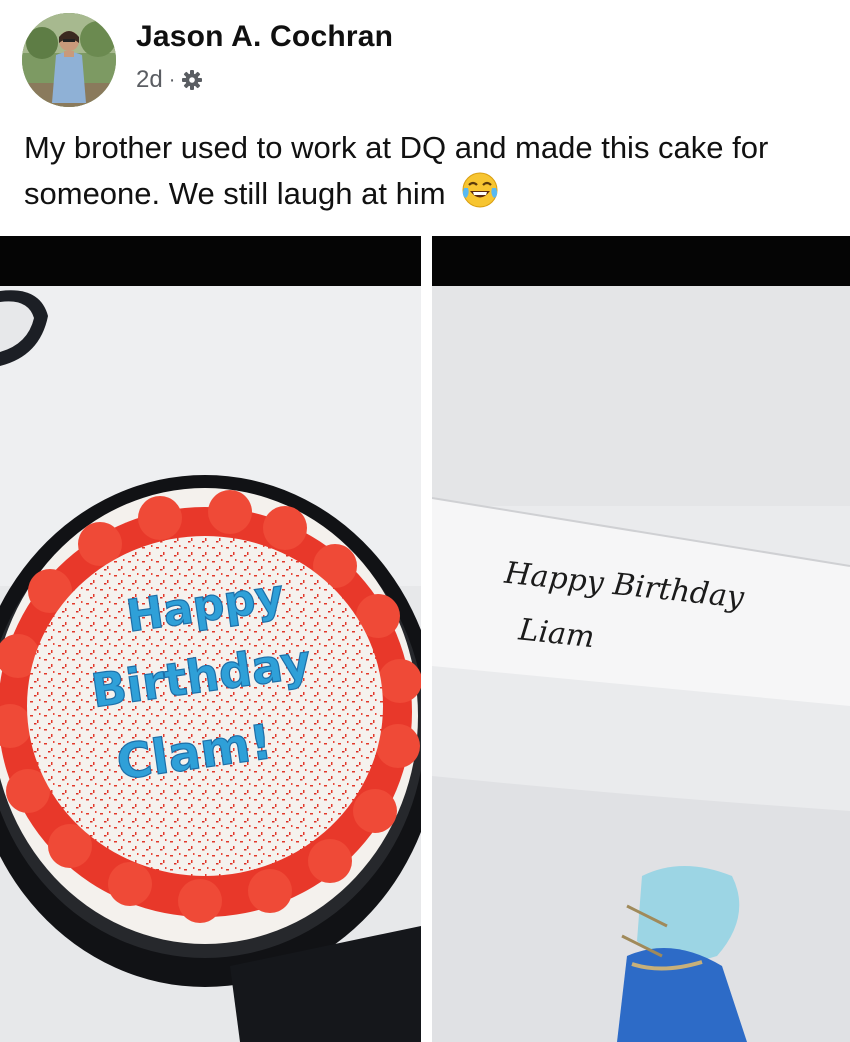 The height and width of the screenshot is (1042, 850). I want to click on avatar, so click(69, 60).